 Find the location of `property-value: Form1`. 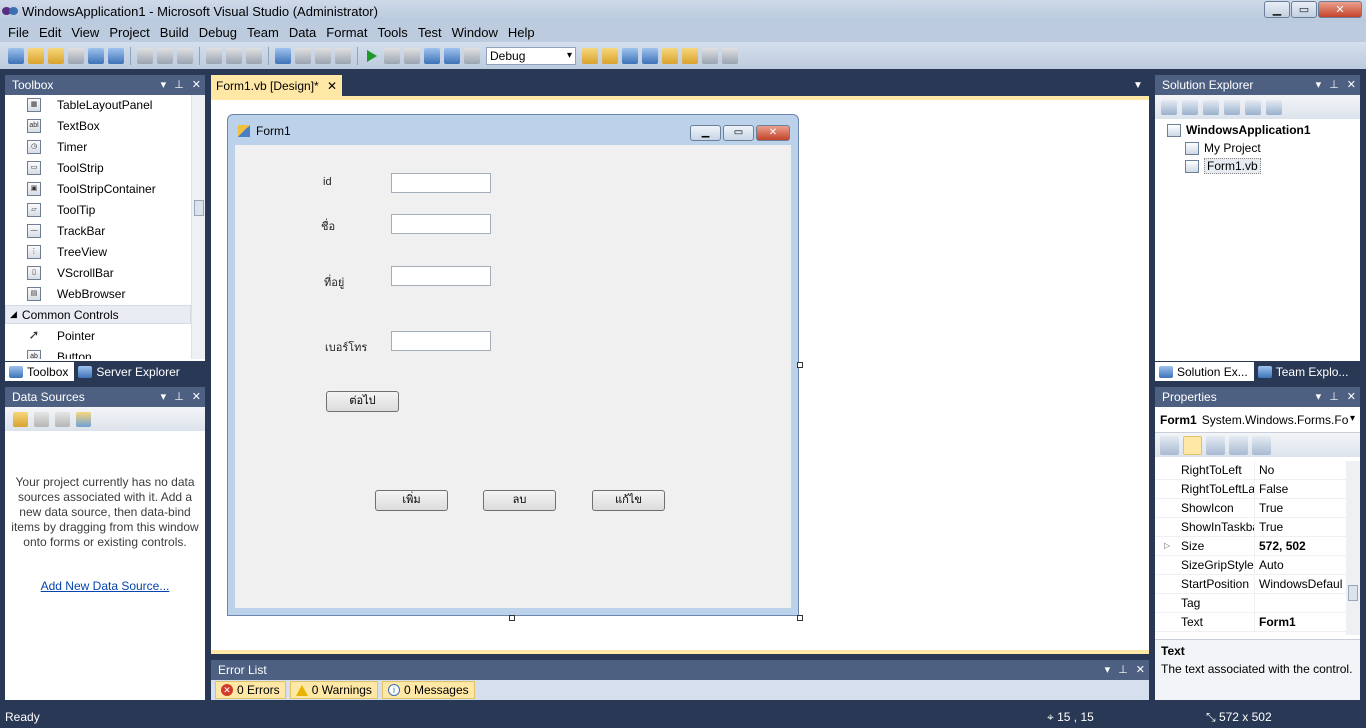

property-value: Form1 is located at coordinates (1300, 622).